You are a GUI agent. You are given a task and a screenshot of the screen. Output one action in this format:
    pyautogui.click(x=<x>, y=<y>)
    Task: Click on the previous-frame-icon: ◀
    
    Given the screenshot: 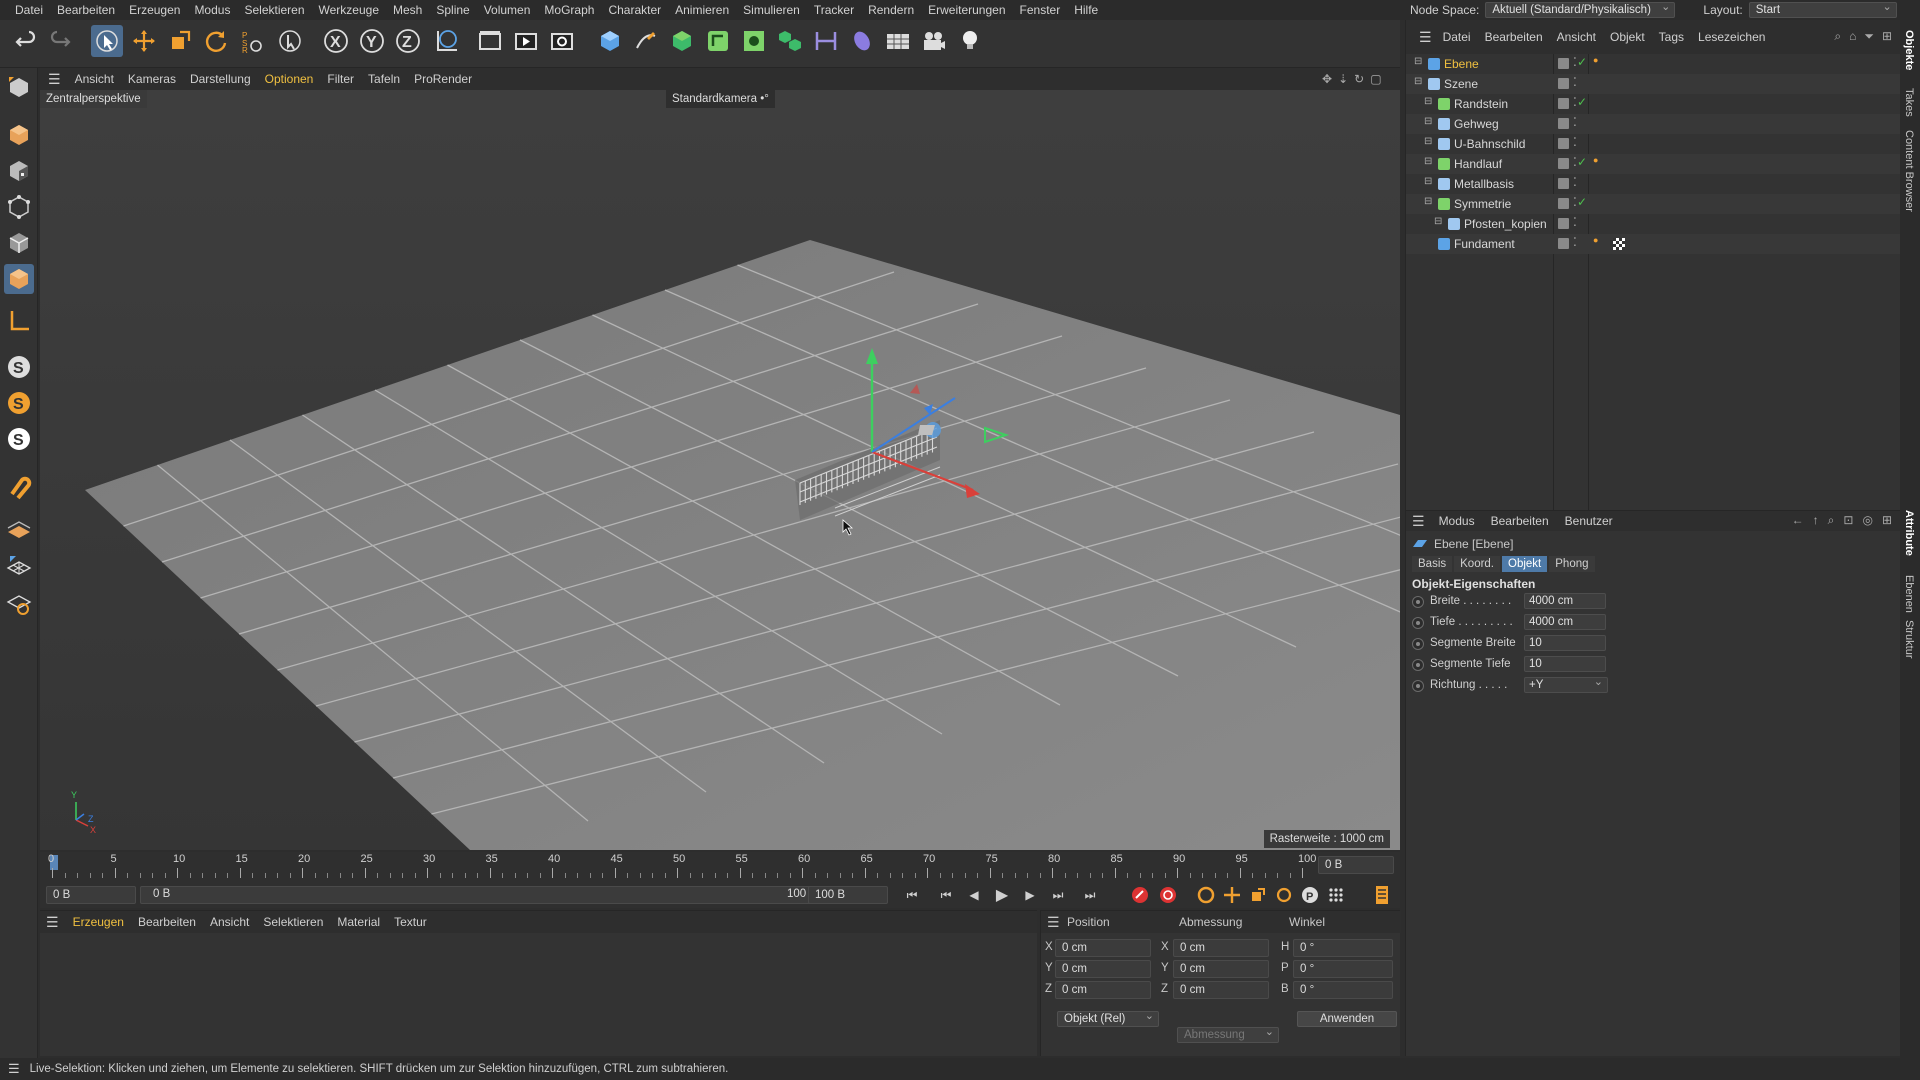 What is the action you would take?
    pyautogui.click(x=974, y=895)
    